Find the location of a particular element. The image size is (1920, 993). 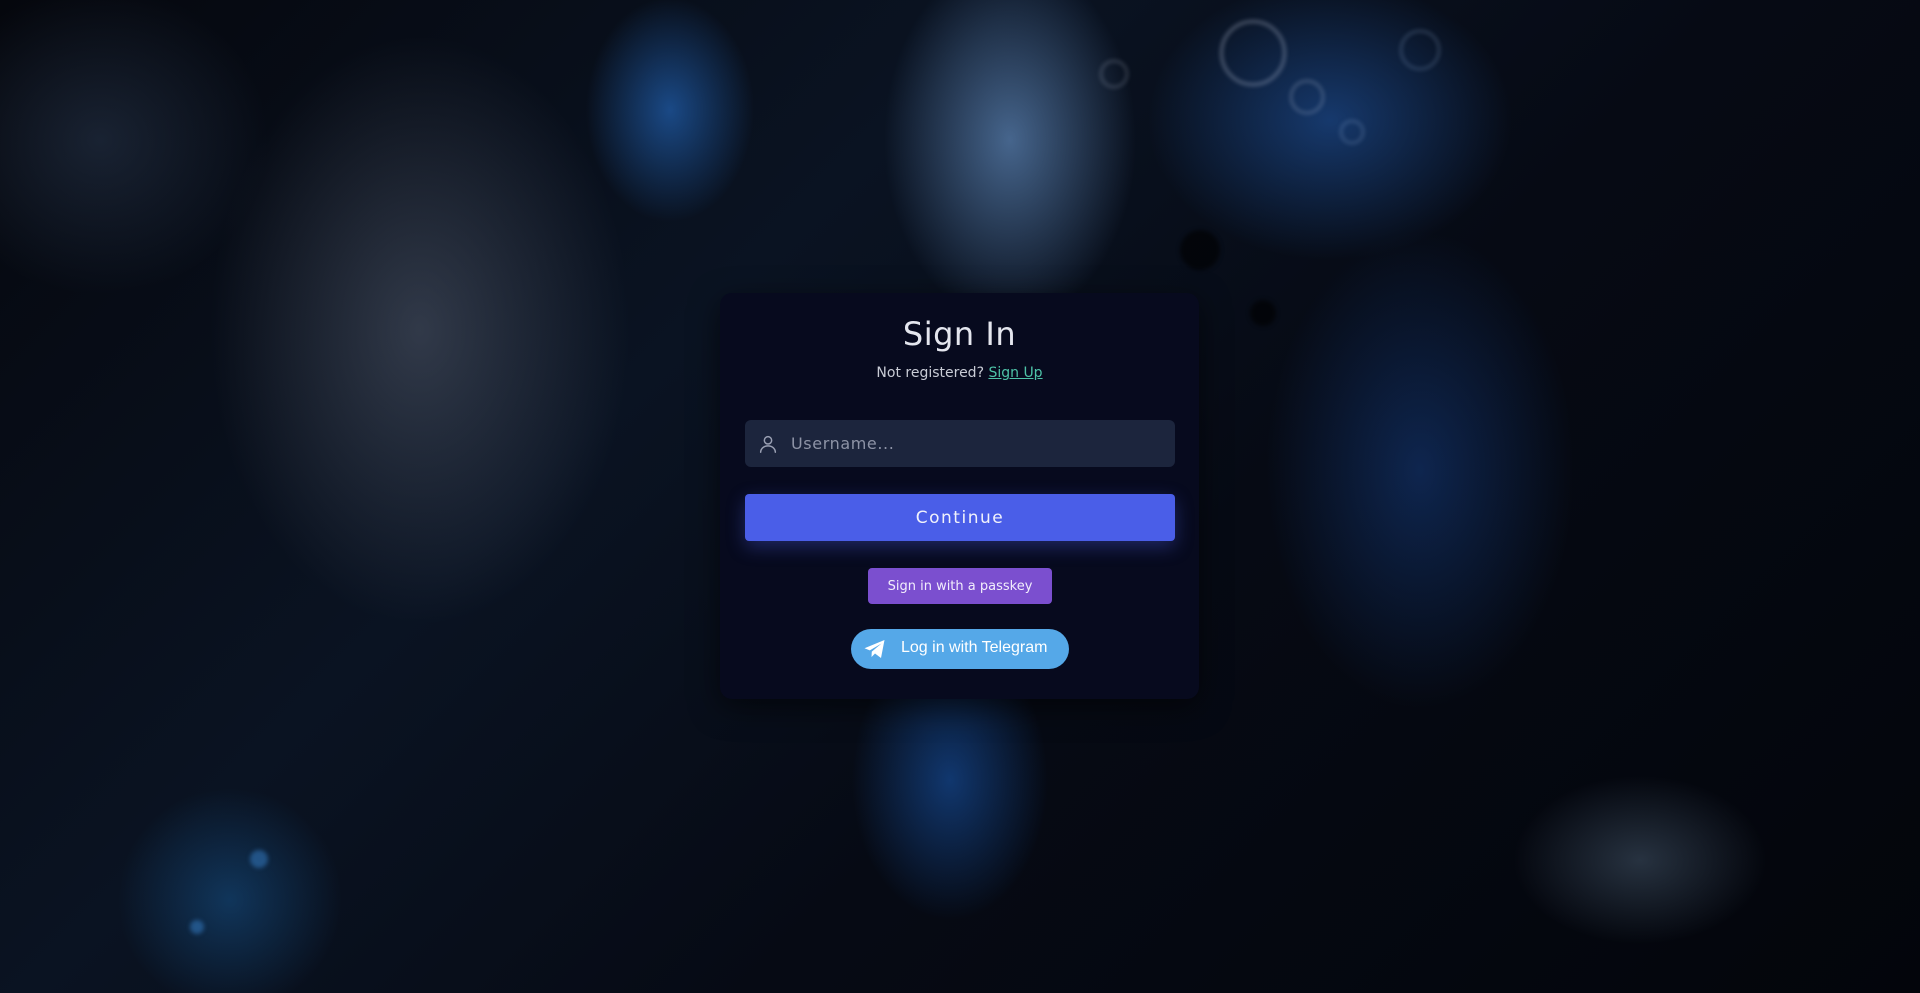

telegram-plane-icon is located at coordinates (874, 649).